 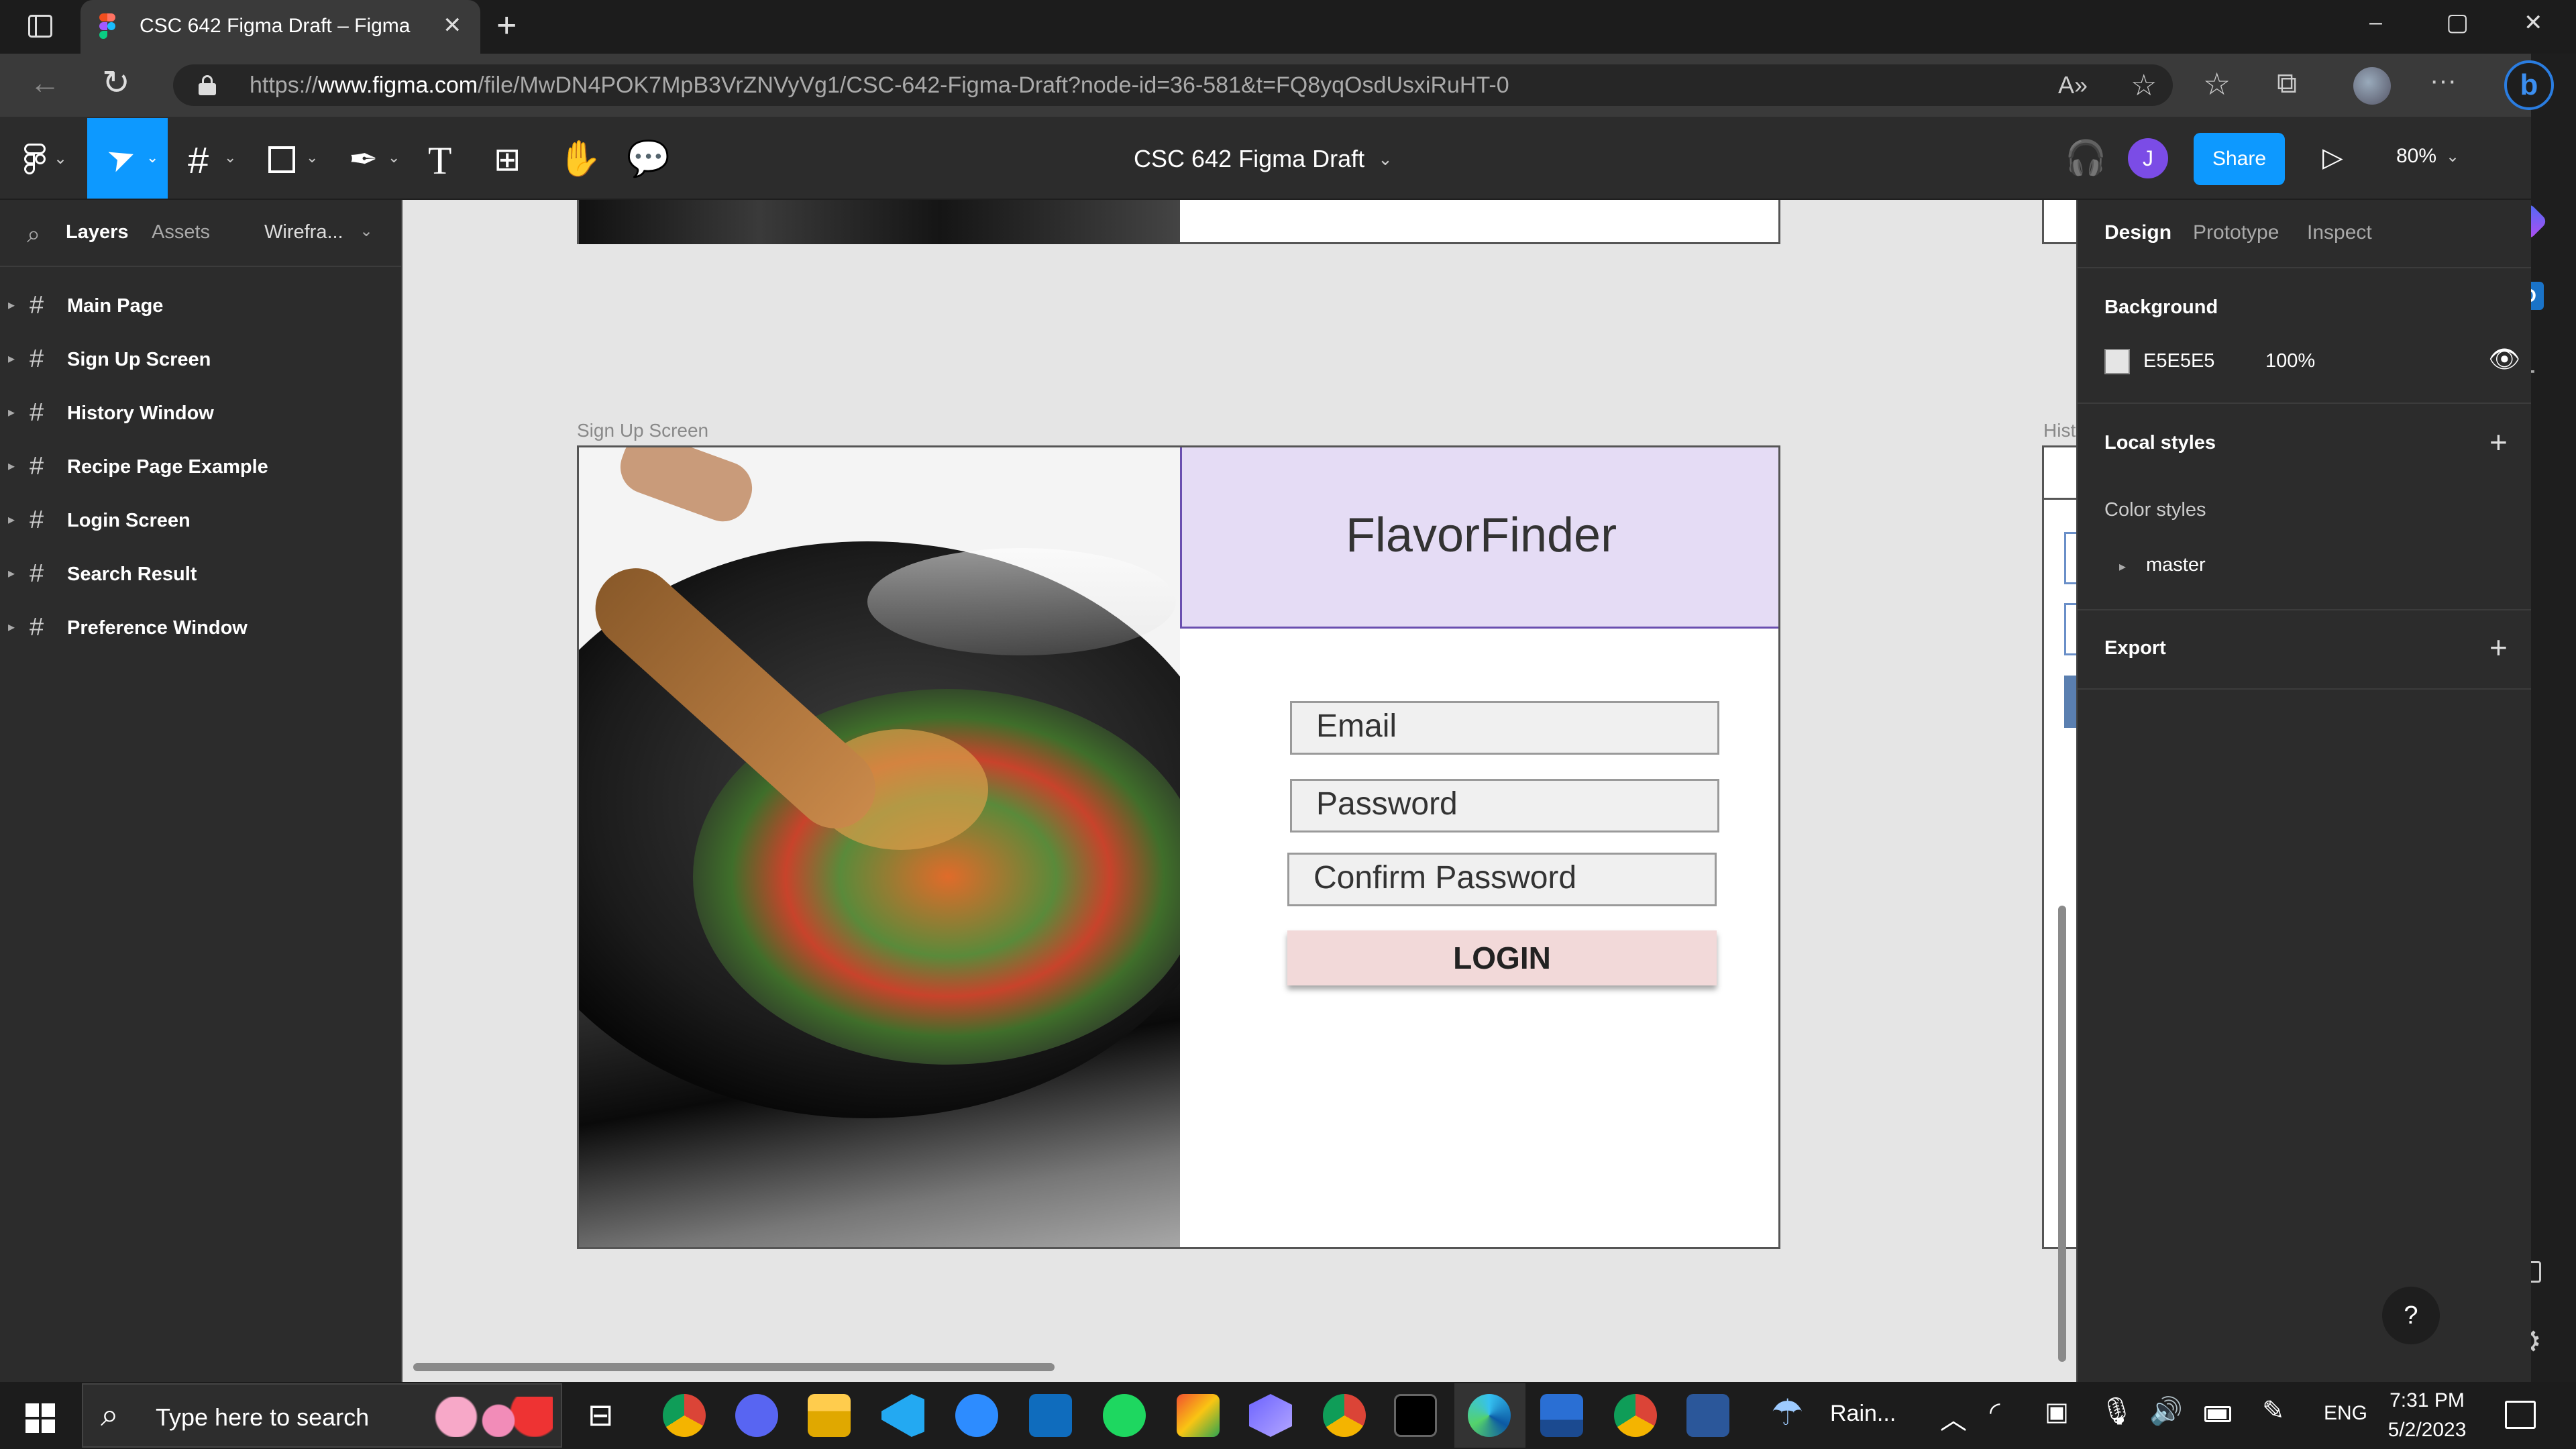 What do you see at coordinates (127, 158) in the screenshot?
I see `move-tool-button: ➤ ⌄` at bounding box center [127, 158].